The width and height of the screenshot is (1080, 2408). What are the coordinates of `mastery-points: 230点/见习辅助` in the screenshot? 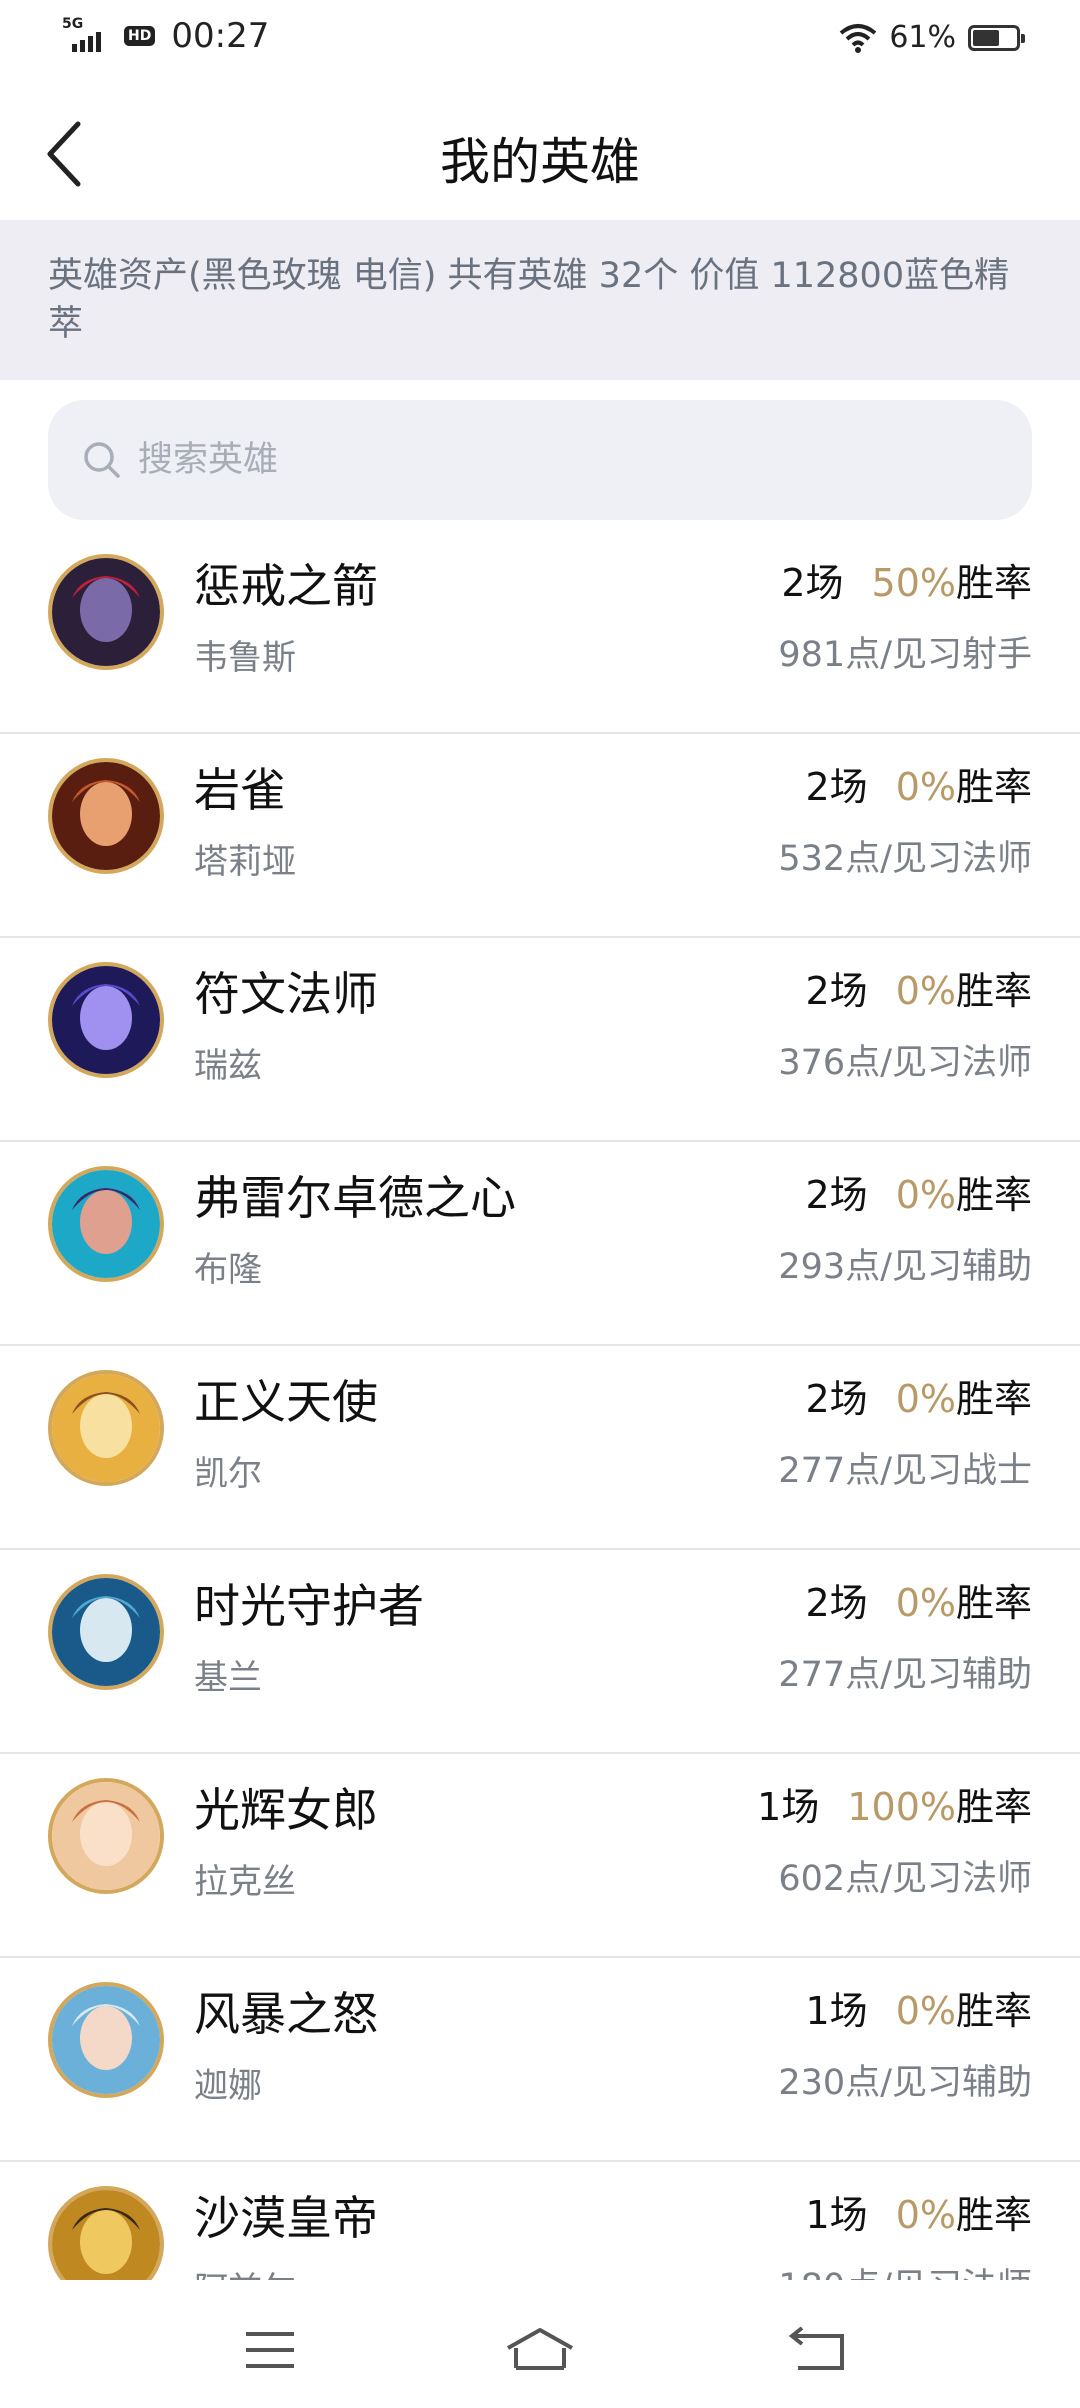 It's located at (905, 2083).